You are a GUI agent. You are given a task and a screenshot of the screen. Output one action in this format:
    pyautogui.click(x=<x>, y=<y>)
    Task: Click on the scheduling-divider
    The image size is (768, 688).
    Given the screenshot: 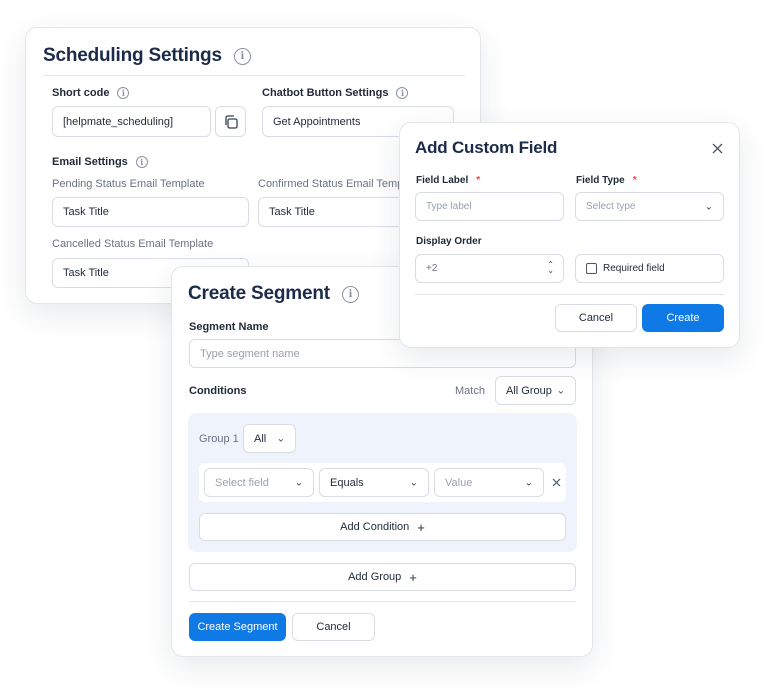 What is the action you would take?
    pyautogui.click(x=254, y=75)
    